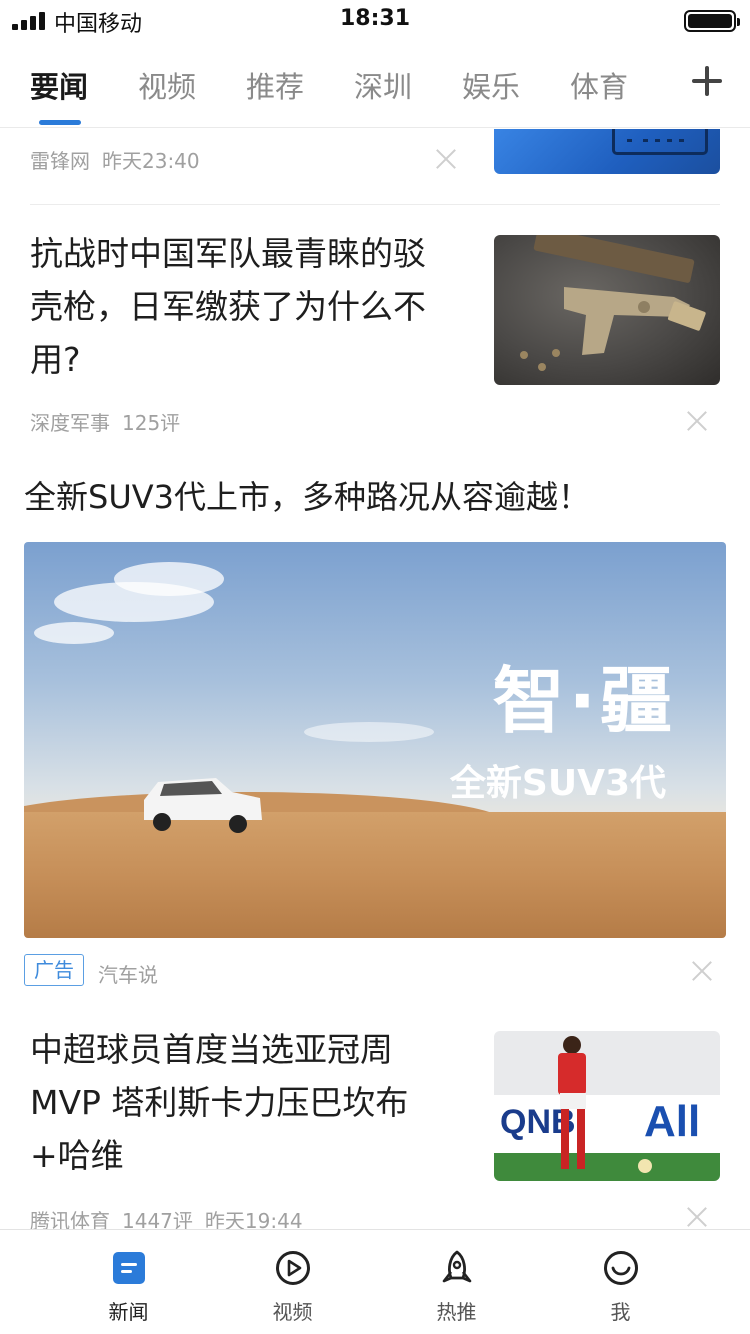 This screenshot has width=750, height=1334. I want to click on banner-brand: 智·疆, so click(584, 701).